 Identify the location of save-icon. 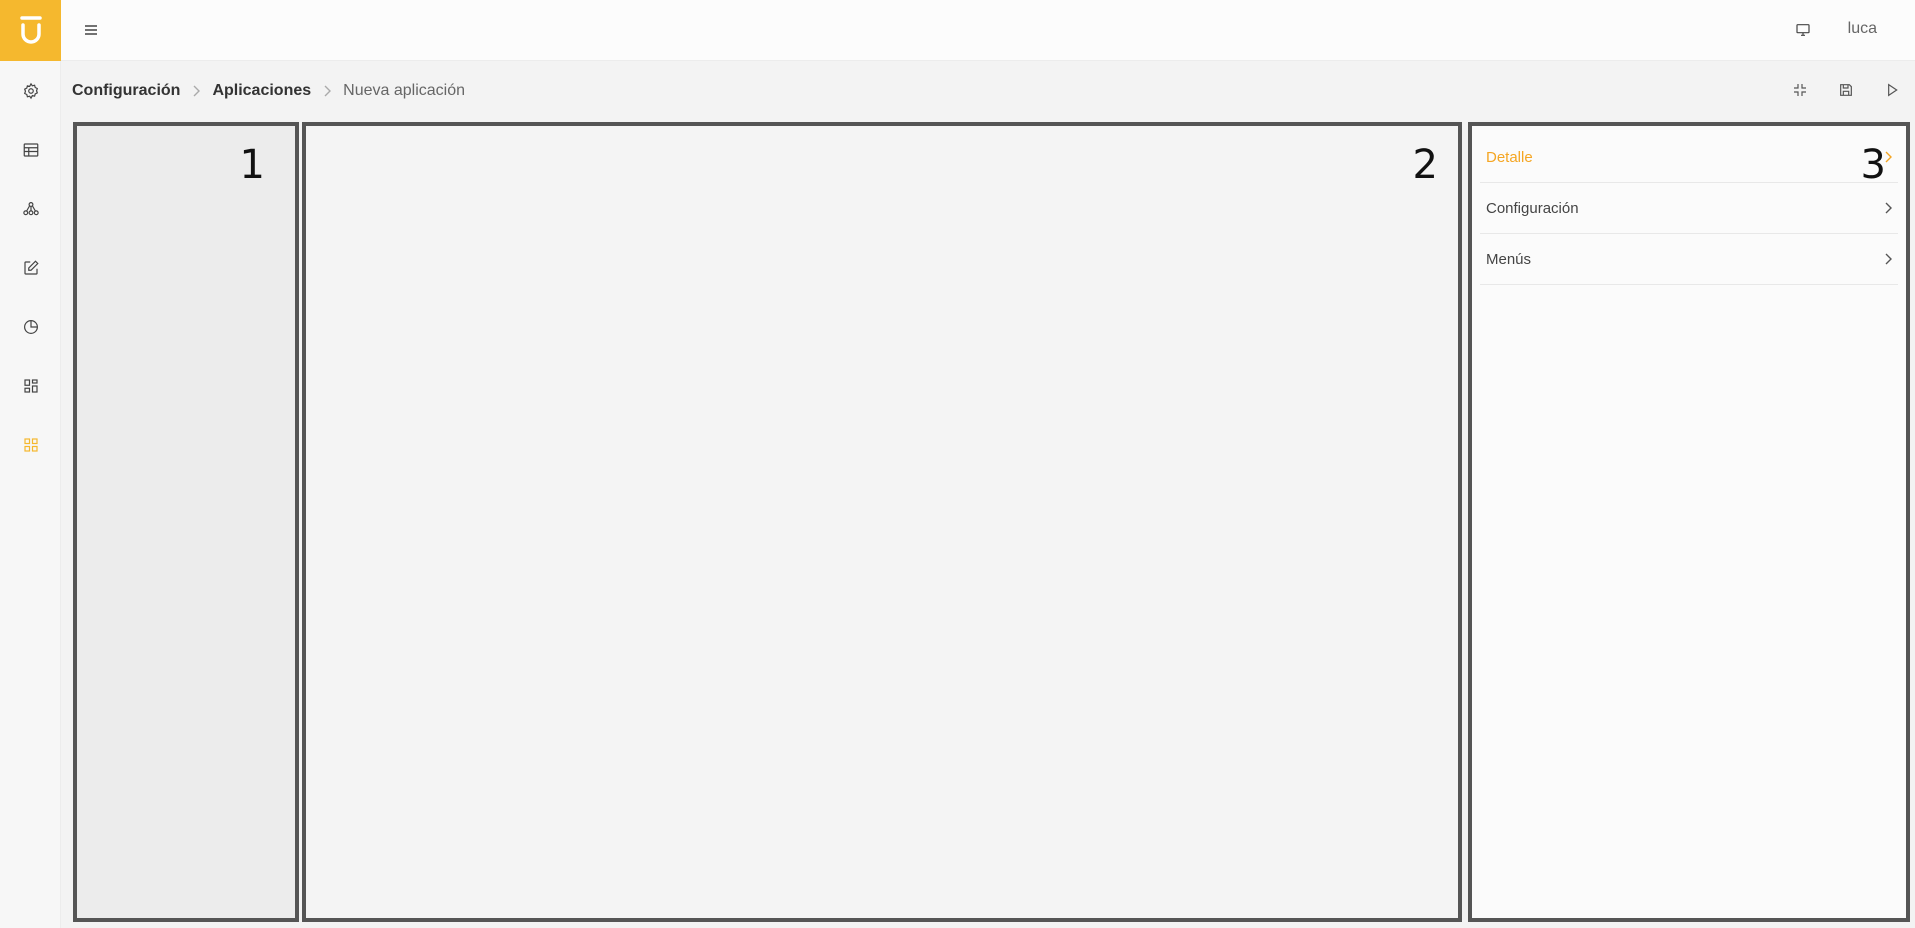
(1846, 90).